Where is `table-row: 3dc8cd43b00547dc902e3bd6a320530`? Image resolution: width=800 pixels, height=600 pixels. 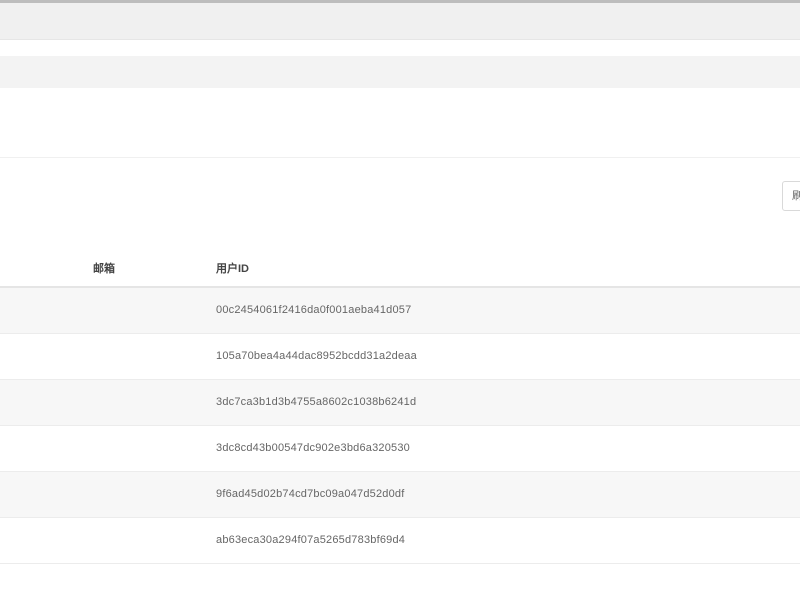 table-row: 3dc8cd43b00547dc902e3bd6a320530 is located at coordinates (400, 449).